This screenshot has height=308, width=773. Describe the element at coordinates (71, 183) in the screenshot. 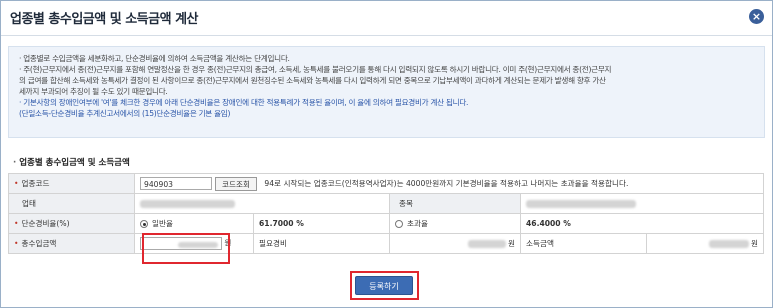

I see `code-label-cell: • 업종코드` at that location.